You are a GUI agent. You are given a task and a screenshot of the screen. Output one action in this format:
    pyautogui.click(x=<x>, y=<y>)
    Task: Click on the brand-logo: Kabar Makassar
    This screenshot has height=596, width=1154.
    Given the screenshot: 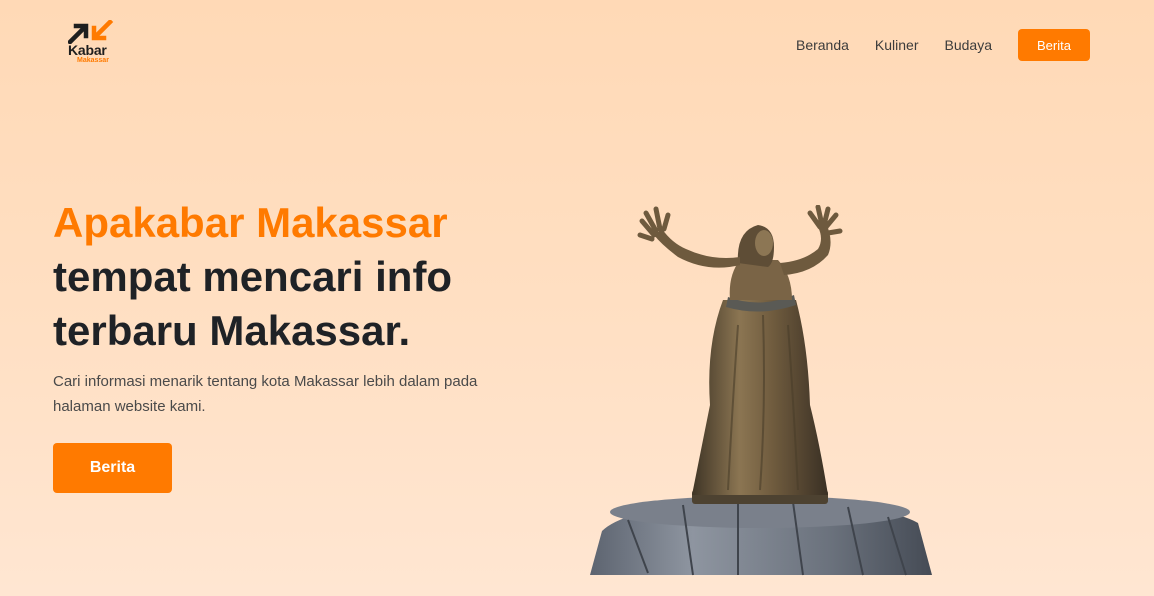 What is the action you would take?
    pyautogui.click(x=98, y=44)
    